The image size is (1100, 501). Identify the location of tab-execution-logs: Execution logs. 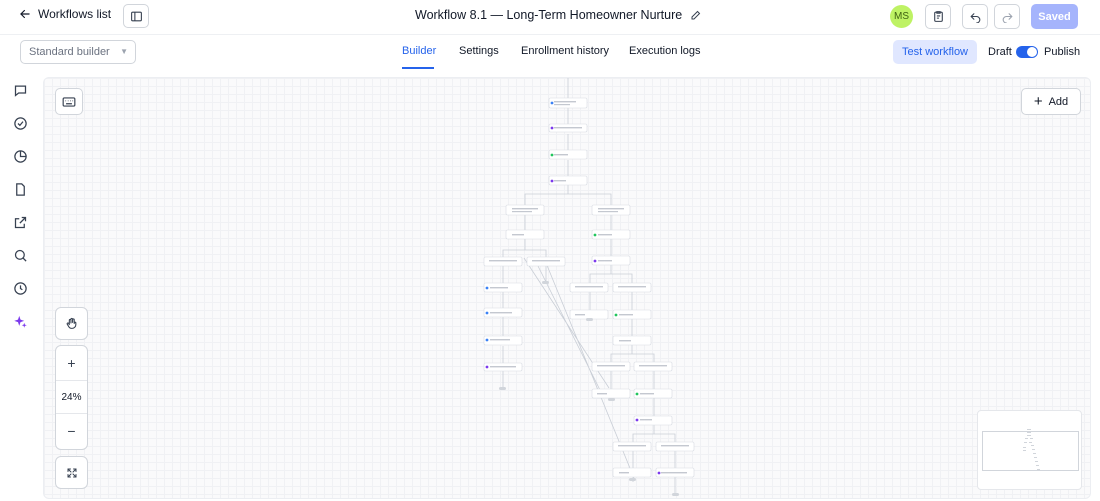
(665, 51).